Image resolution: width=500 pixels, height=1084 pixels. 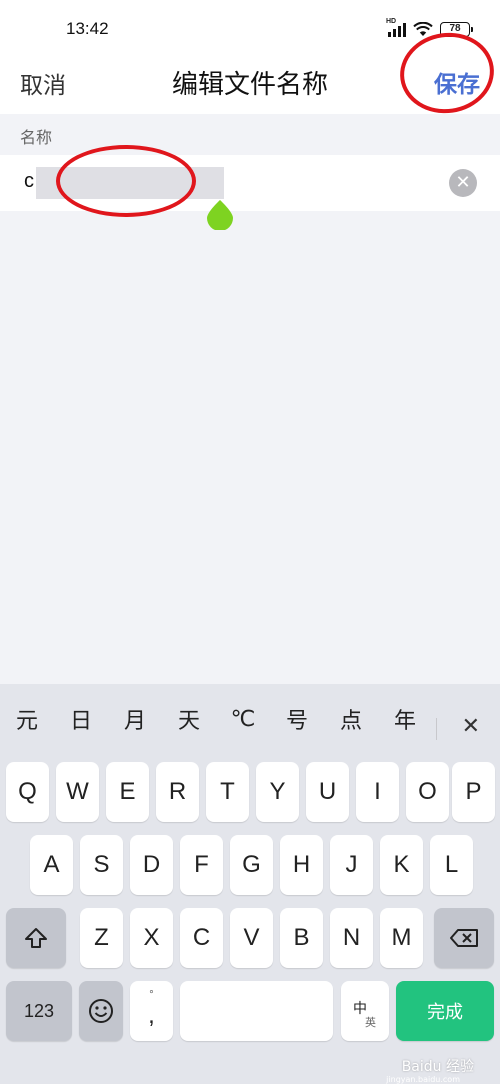 What do you see at coordinates (189, 719) in the screenshot?
I see `candidate-item: 天` at bounding box center [189, 719].